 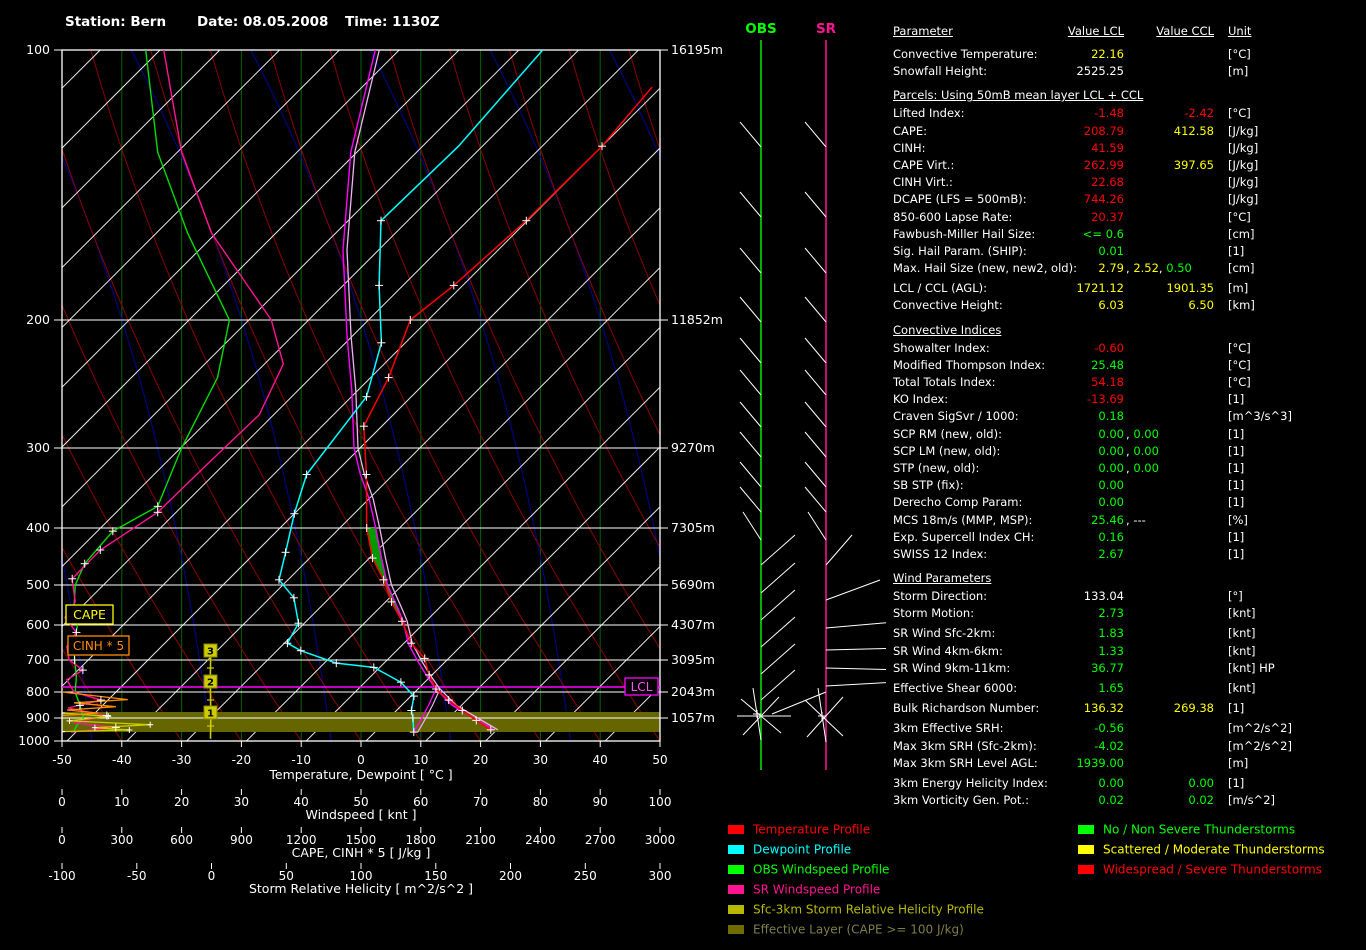 I want to click on svg-text: LCL, so click(x=642, y=687).